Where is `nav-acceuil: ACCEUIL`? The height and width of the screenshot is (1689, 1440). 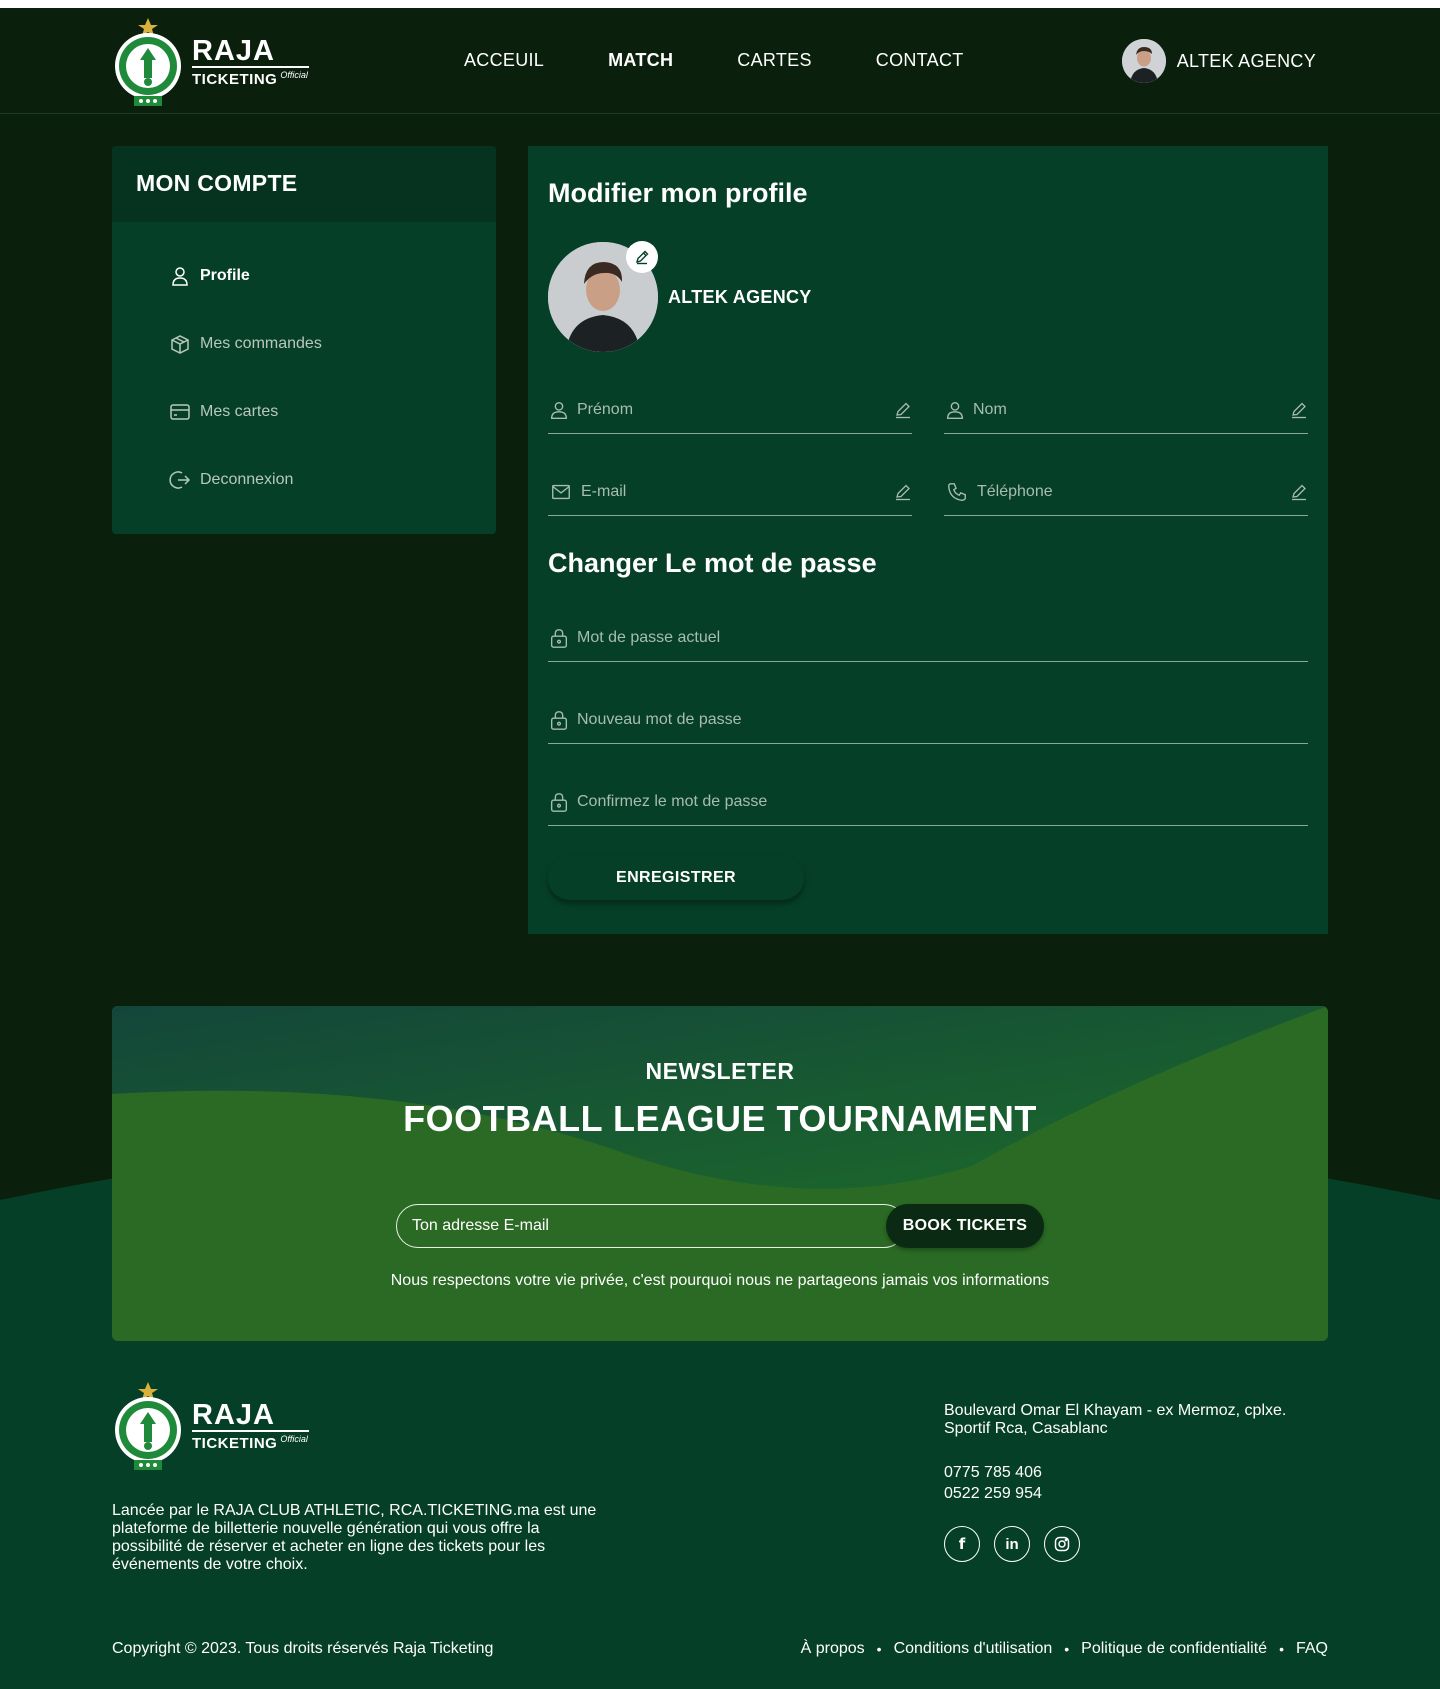 nav-acceuil: ACCEUIL is located at coordinates (504, 60).